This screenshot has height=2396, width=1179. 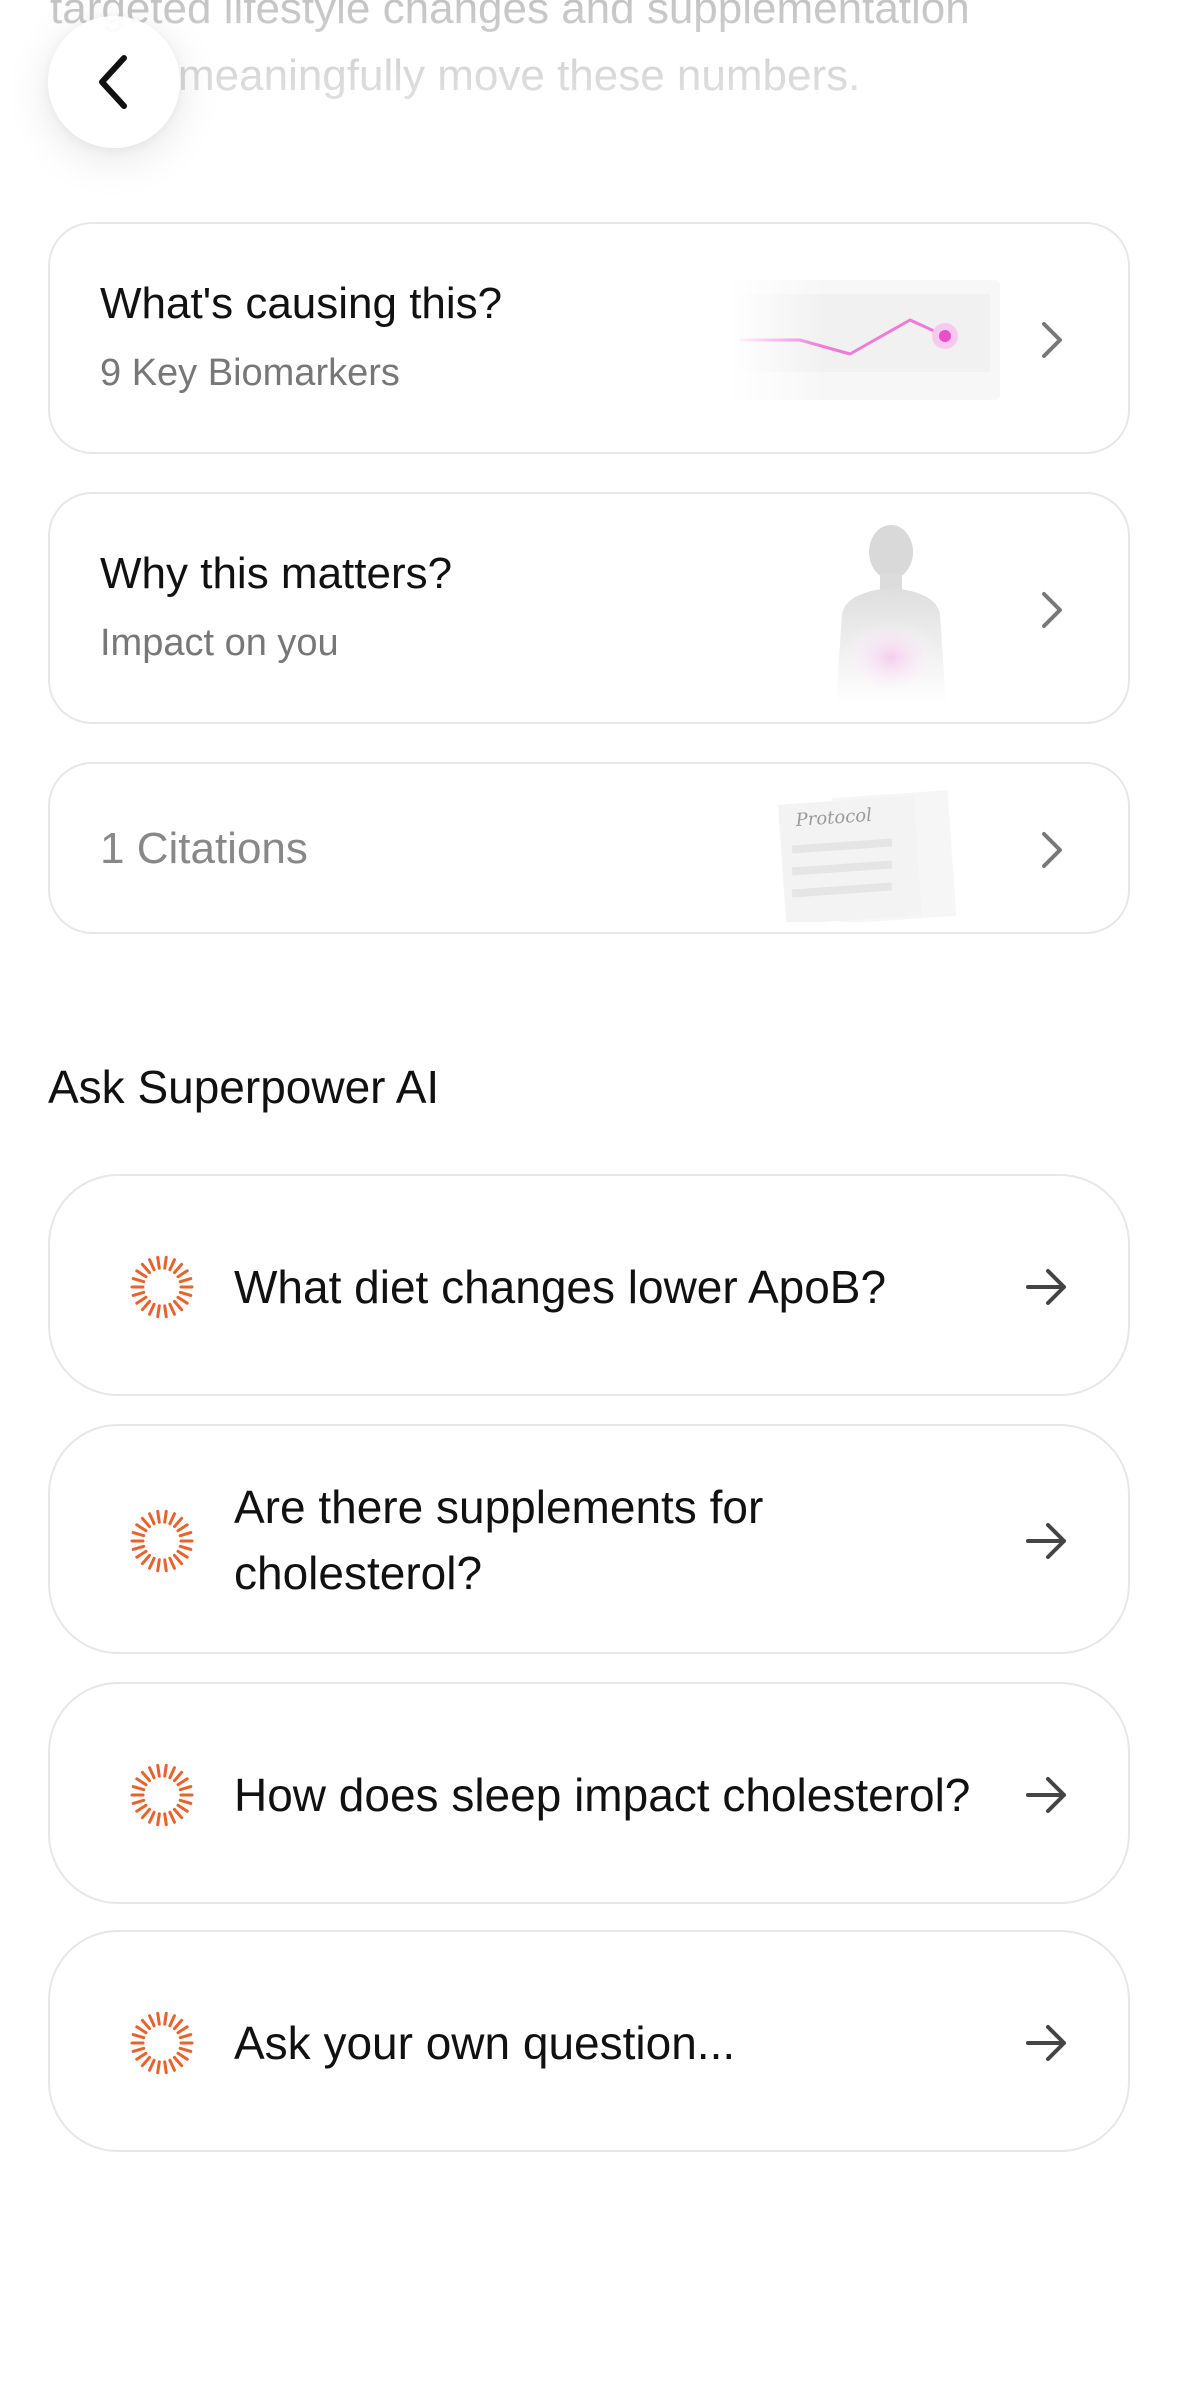 I want to click on matters-card: Why this matters? Impact on you, so click(x=589, y=608).